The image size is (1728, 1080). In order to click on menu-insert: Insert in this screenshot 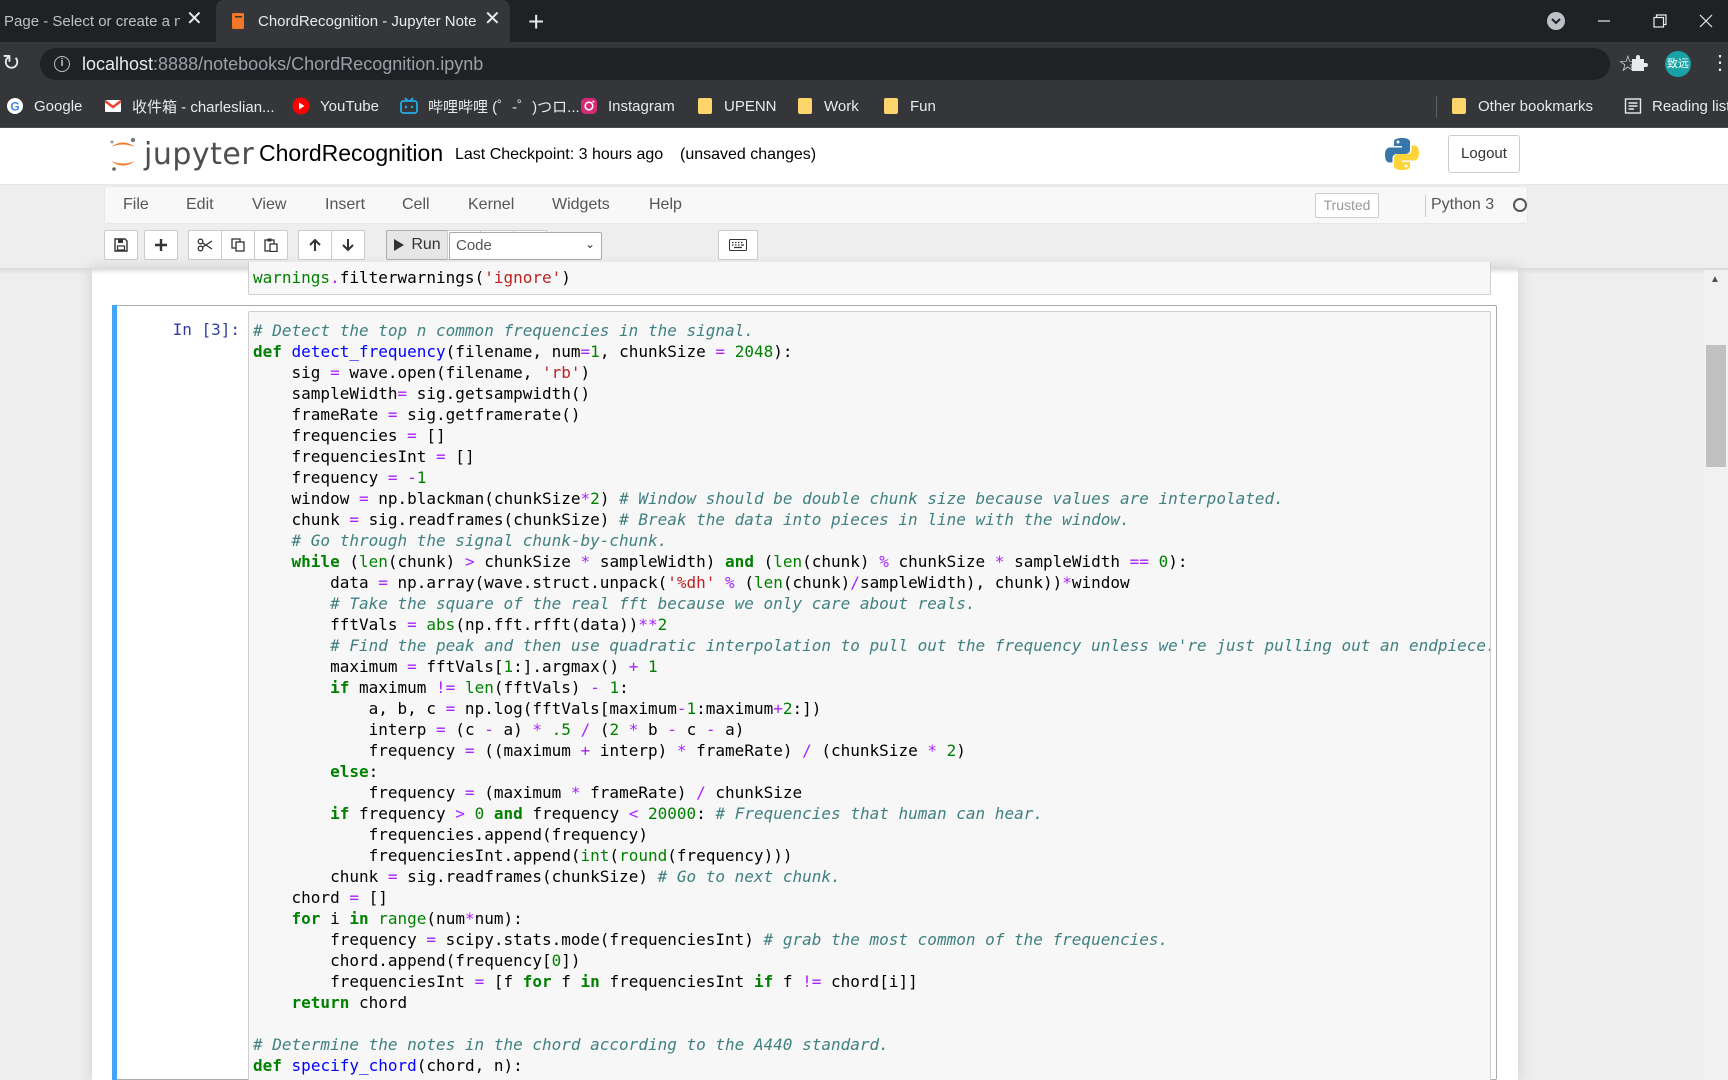, I will do `click(345, 205)`.